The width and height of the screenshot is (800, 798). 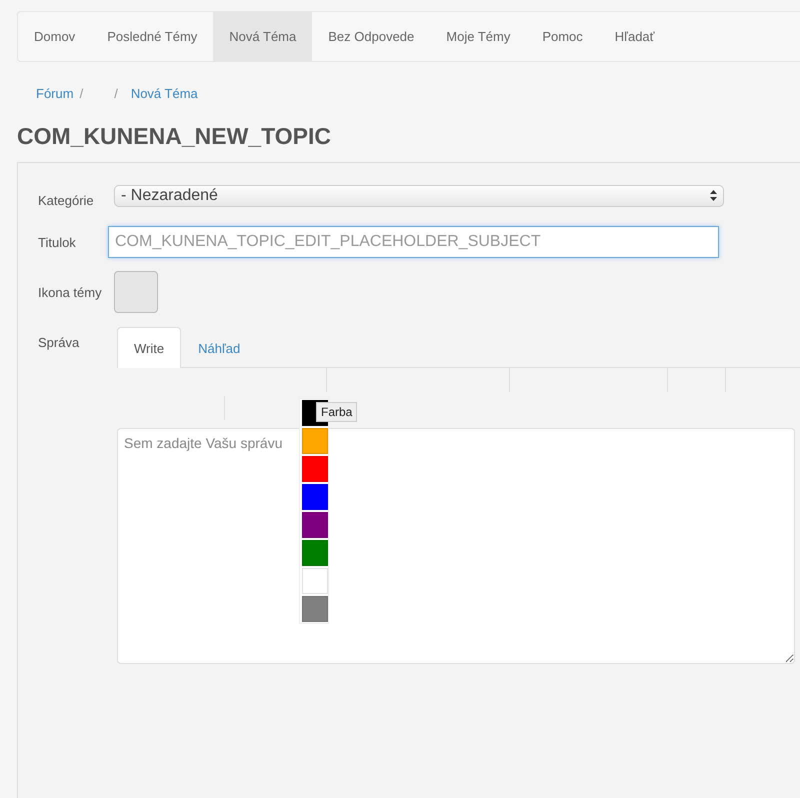 I want to click on field-label: Ikona témy, so click(x=70, y=292).